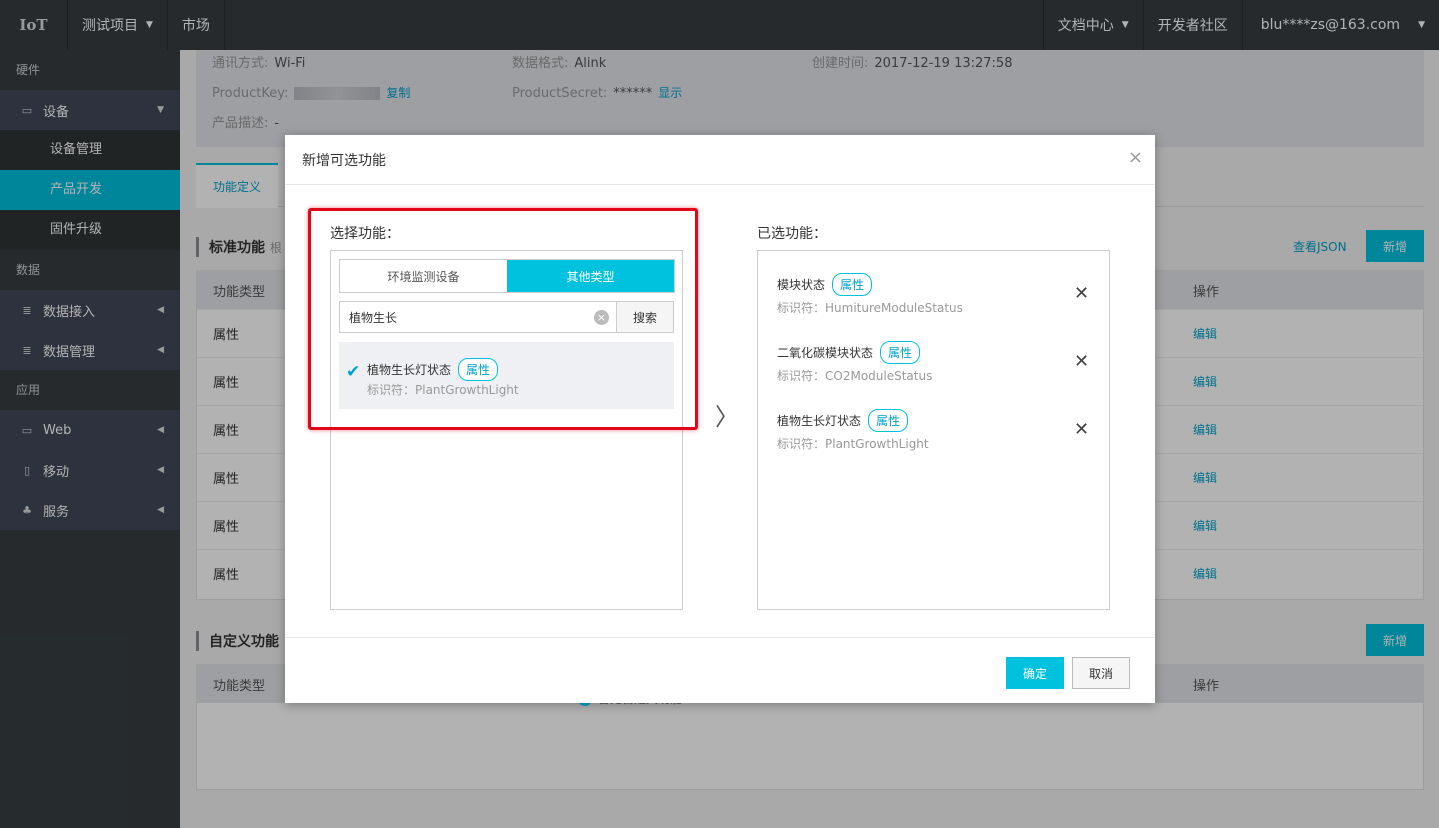 The width and height of the screenshot is (1439, 828). Describe the element at coordinates (1101, 673) in the screenshot. I see `cancel-button: 取消` at that location.